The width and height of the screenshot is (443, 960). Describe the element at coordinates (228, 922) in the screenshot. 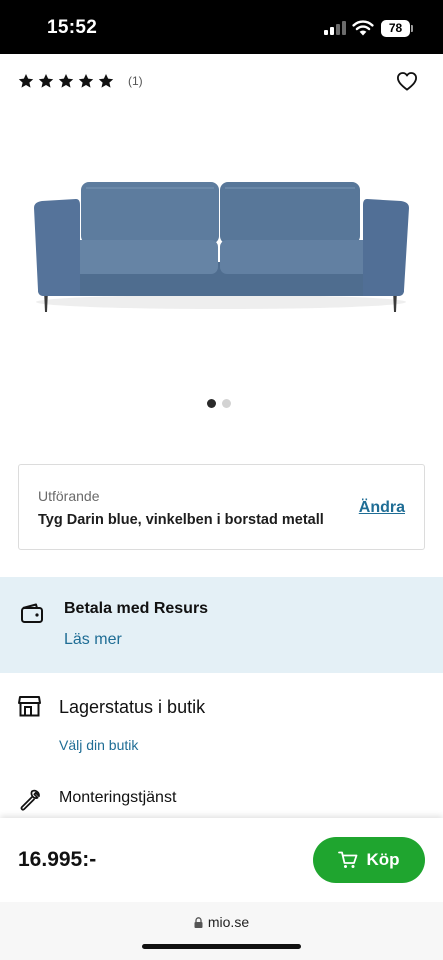

I see `url-text: mio.se` at that location.